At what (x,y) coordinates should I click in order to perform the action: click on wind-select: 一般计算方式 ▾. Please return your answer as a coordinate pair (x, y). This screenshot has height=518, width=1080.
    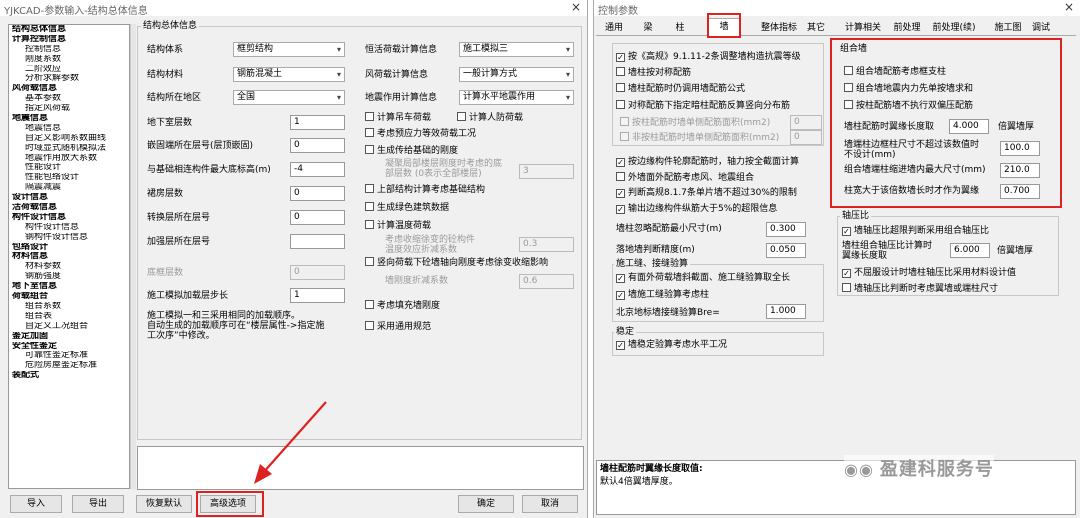
    Looking at the image, I should click on (516, 74).